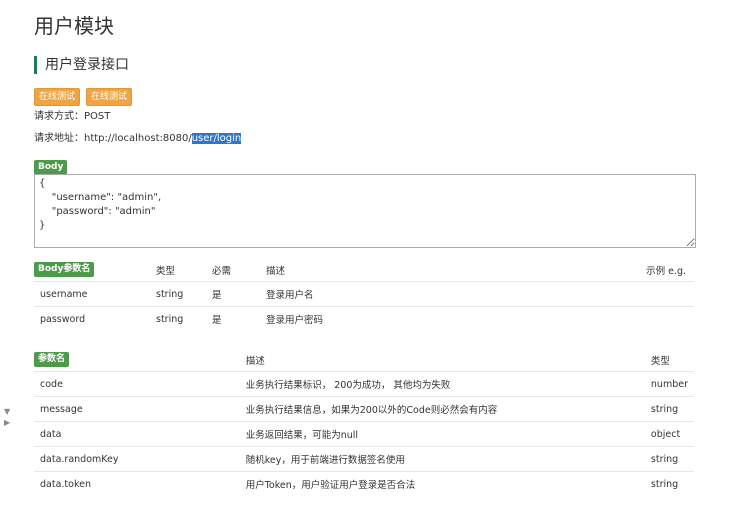 The image size is (746, 522). Describe the element at coordinates (74, 26) in the screenshot. I see `page-title: 用户模块` at that location.